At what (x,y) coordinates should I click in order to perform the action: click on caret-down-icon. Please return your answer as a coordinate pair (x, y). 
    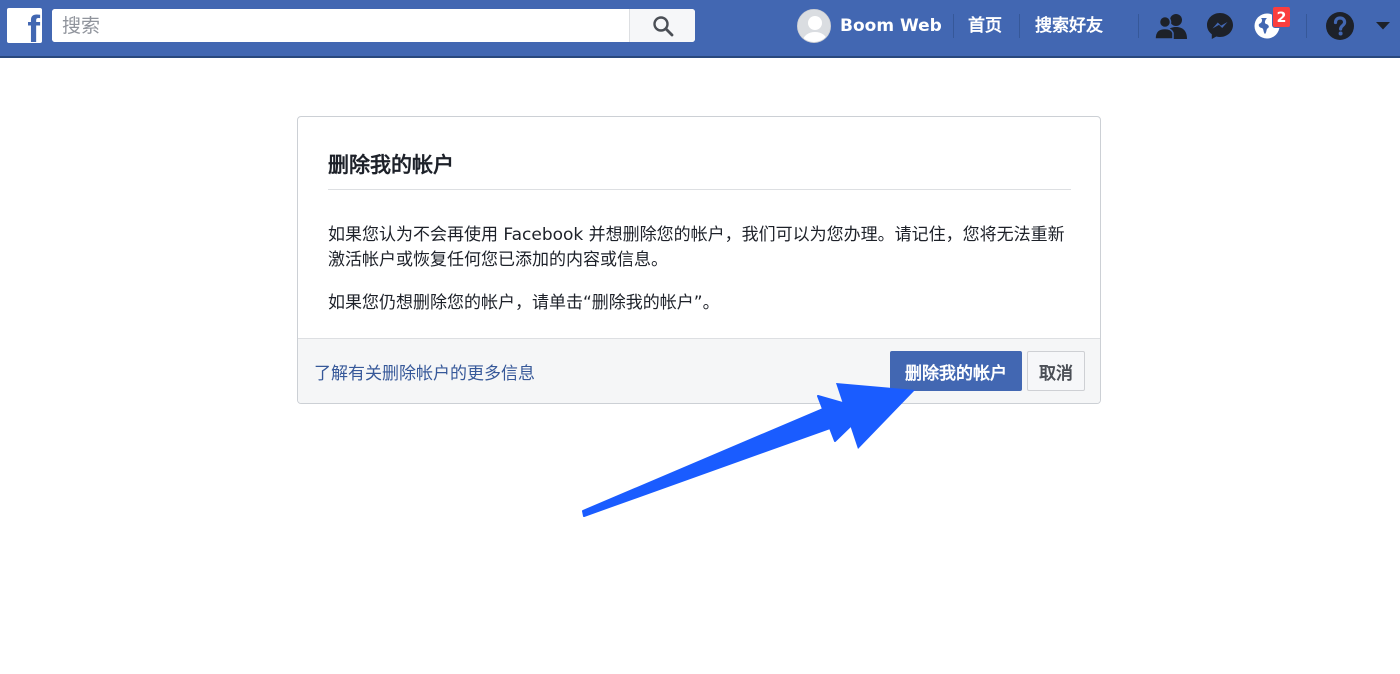
    Looking at the image, I should click on (1383, 26).